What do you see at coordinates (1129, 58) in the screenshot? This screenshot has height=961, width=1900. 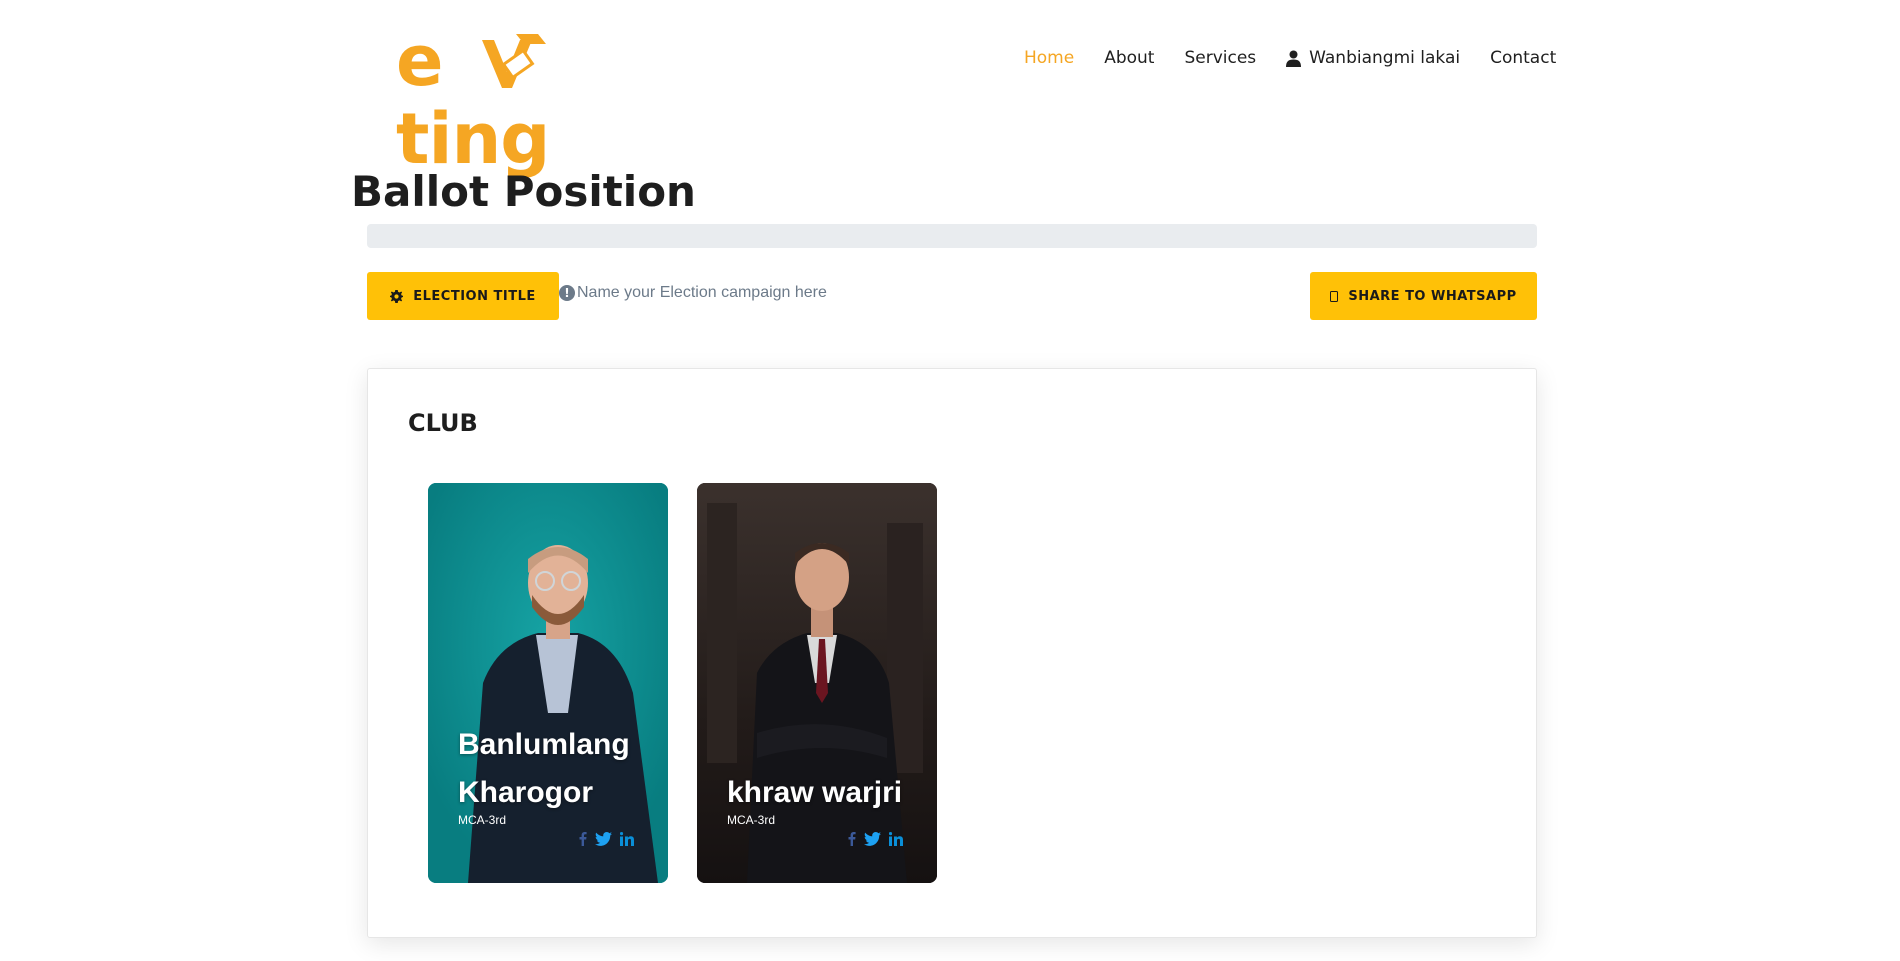 I see `nav-about: About` at bounding box center [1129, 58].